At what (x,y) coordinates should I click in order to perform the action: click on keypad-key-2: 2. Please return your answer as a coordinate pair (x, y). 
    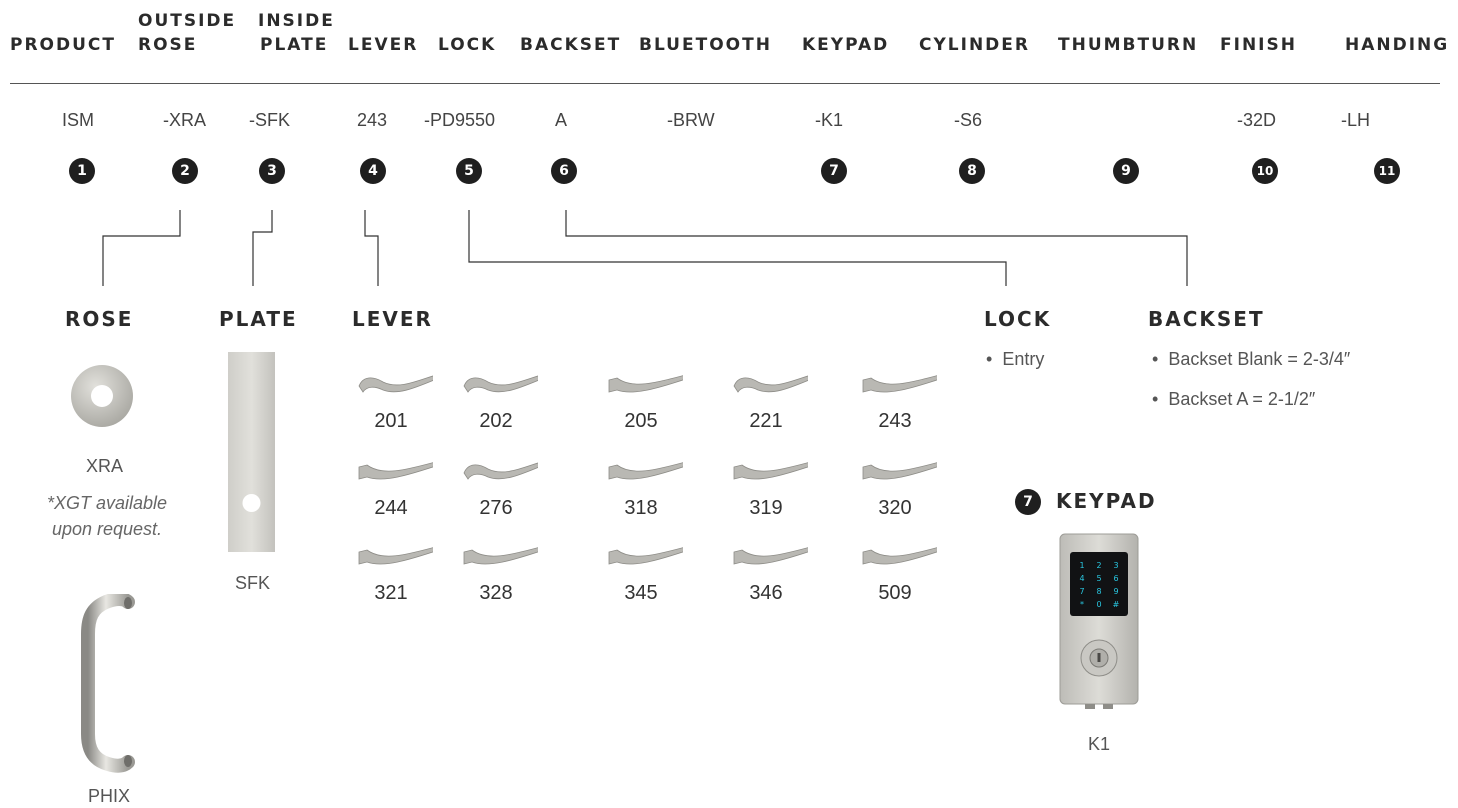
    Looking at the image, I should click on (1098, 565).